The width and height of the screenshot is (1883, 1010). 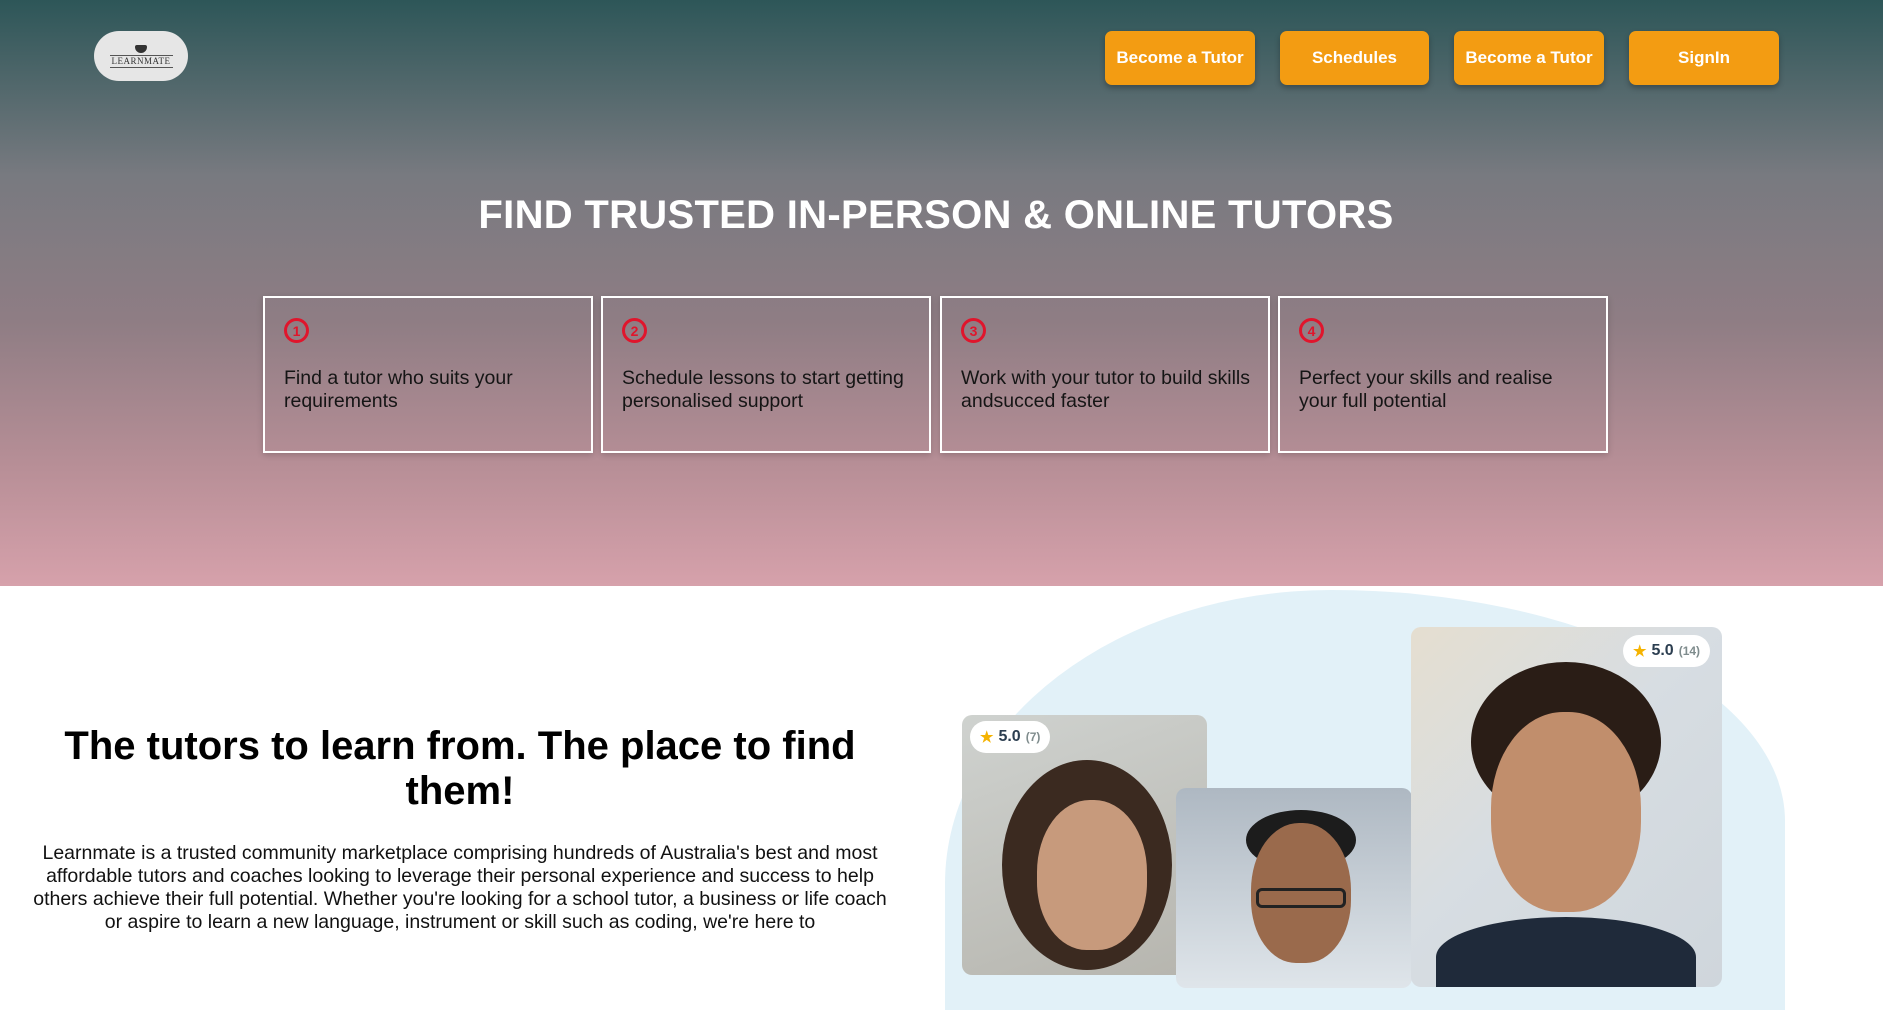 What do you see at coordinates (1689, 651) in the screenshot?
I see `review-count: (14)` at bounding box center [1689, 651].